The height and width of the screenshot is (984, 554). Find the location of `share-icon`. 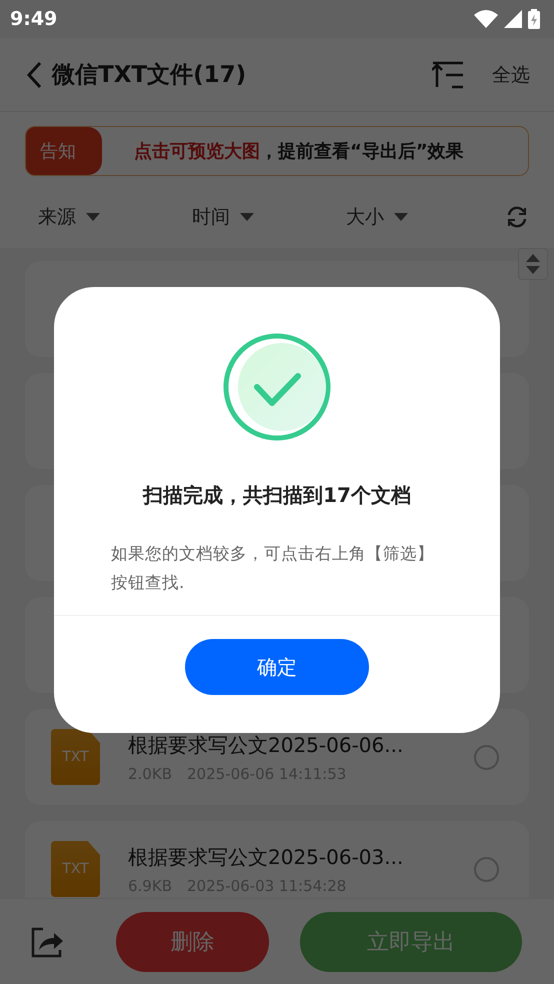

share-icon is located at coordinates (47, 942).